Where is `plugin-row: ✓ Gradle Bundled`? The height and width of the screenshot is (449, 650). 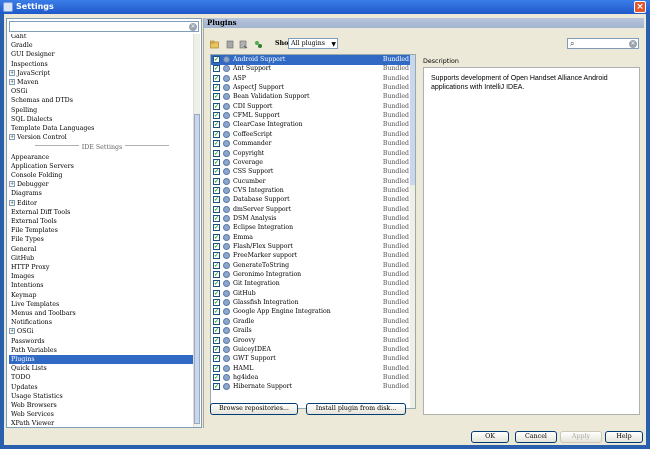 plugin-row: ✓ Gradle Bundled is located at coordinates (311, 322).